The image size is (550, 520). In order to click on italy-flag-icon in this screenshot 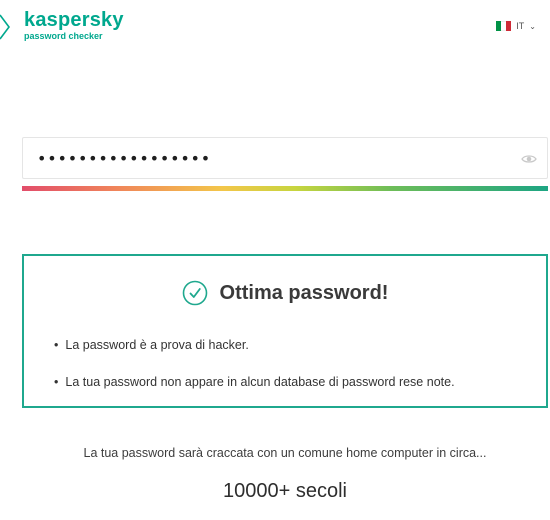, I will do `click(504, 26)`.